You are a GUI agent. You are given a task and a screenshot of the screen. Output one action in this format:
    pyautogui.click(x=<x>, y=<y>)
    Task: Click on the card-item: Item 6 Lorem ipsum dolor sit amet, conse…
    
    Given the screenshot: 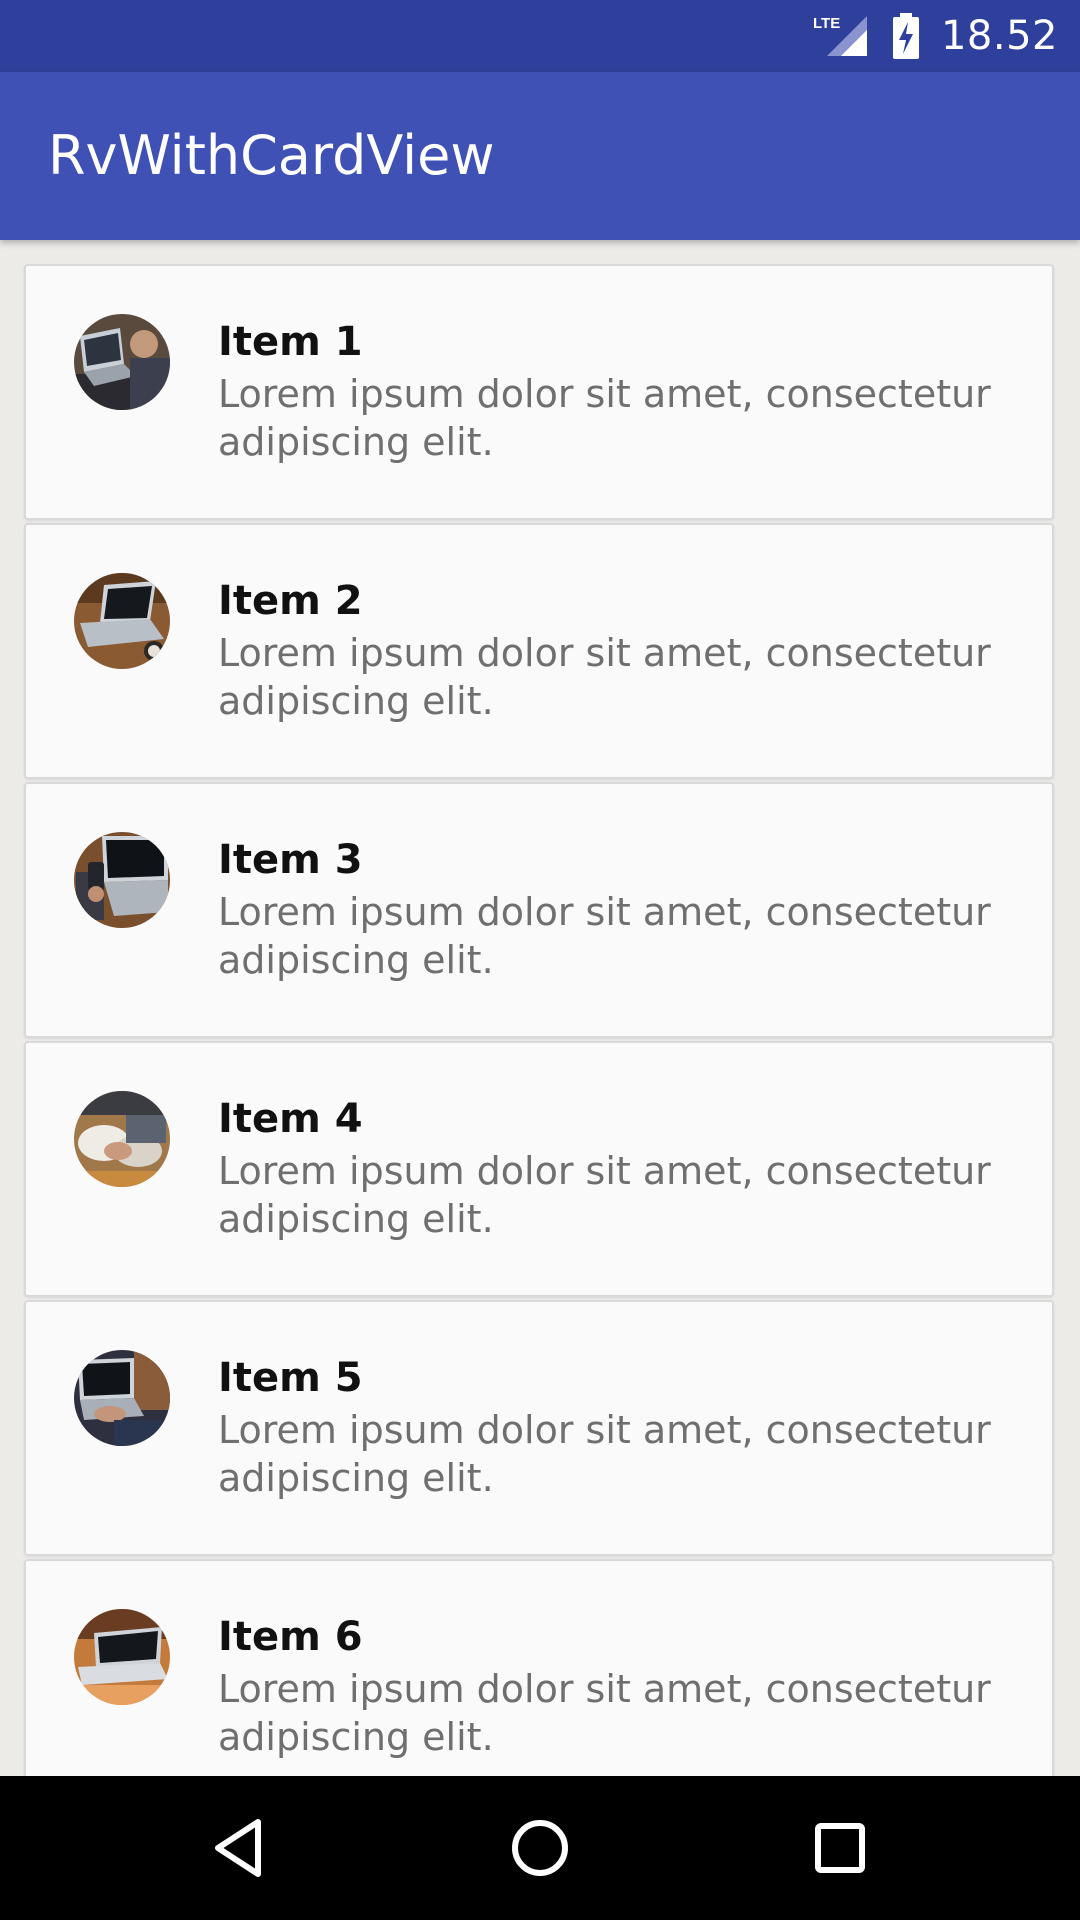 What is the action you would take?
    pyautogui.click(x=539, y=1667)
    